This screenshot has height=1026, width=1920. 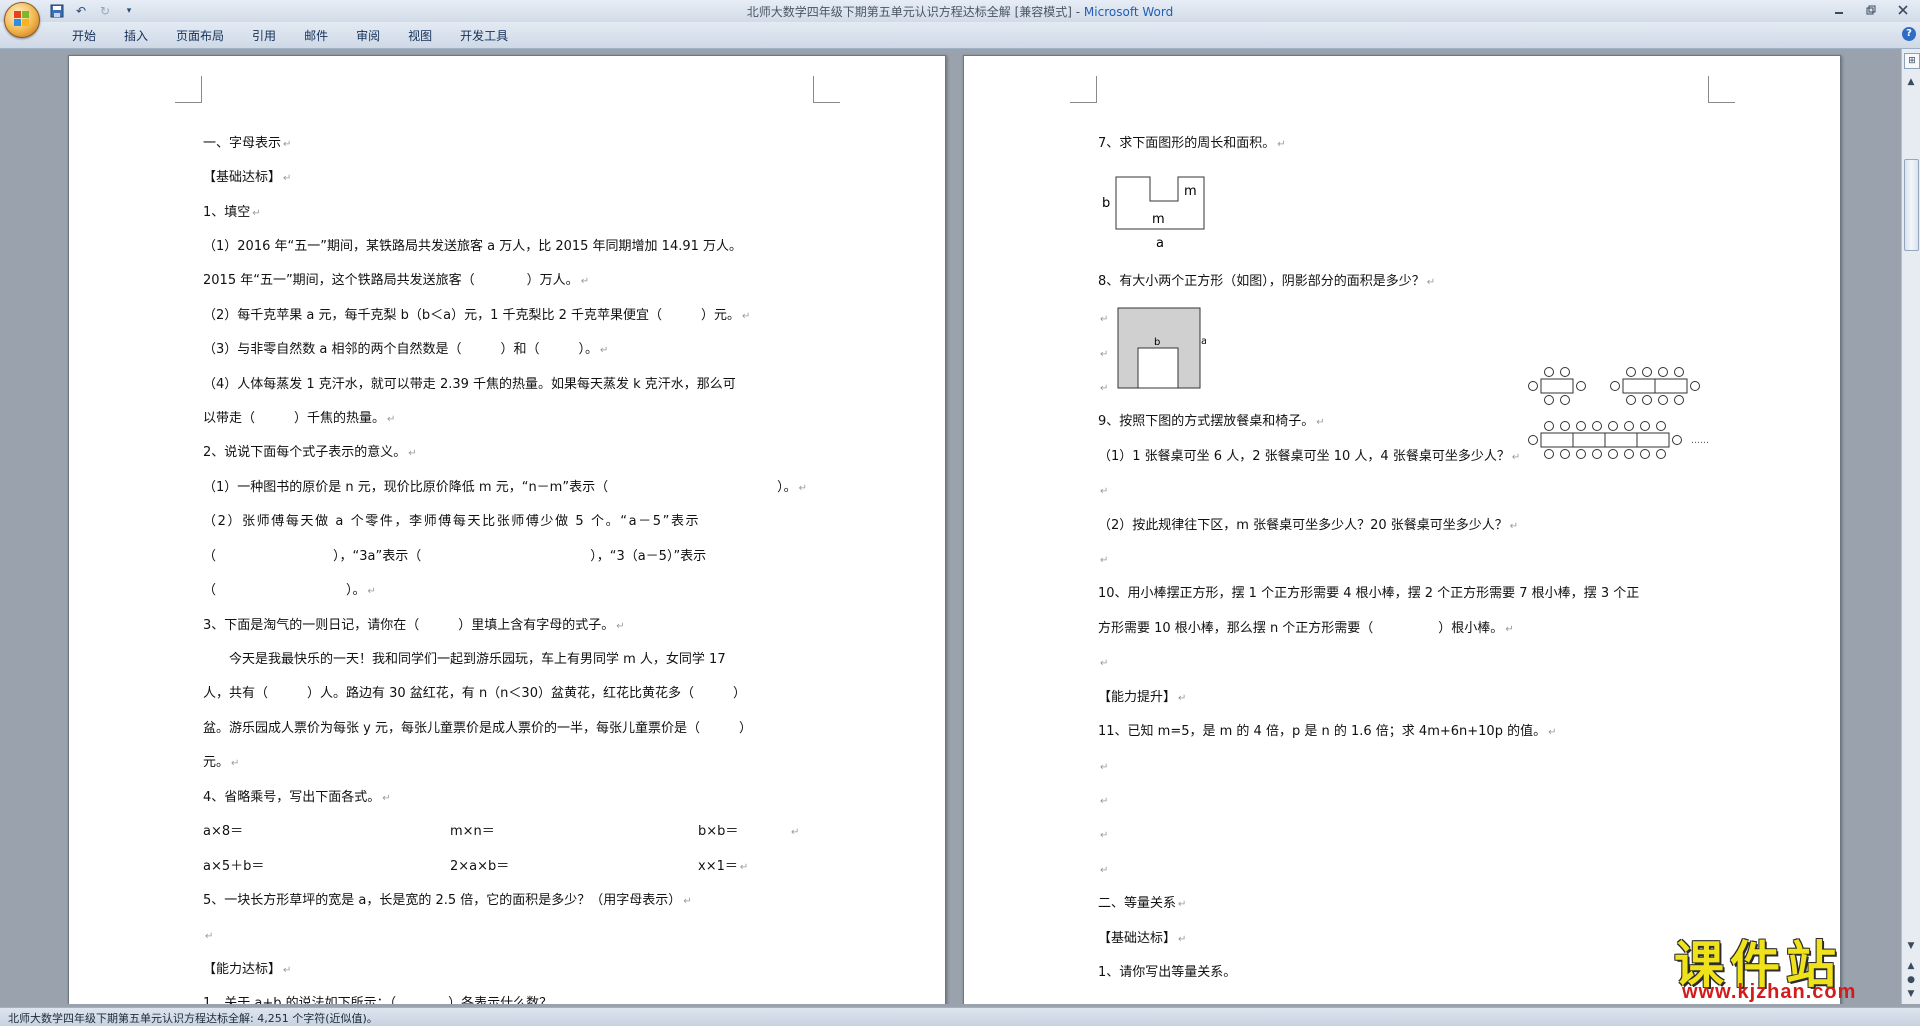 I want to click on tab-mailings: 邮件, so click(x=316, y=36).